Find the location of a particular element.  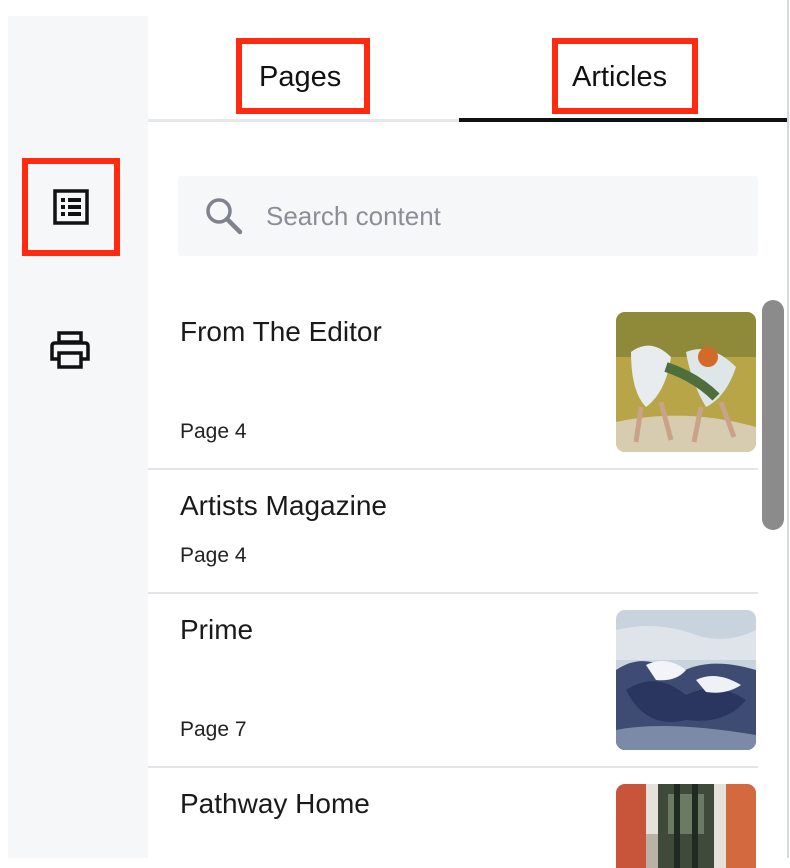

tab-pages: Pages is located at coordinates (303, 61).